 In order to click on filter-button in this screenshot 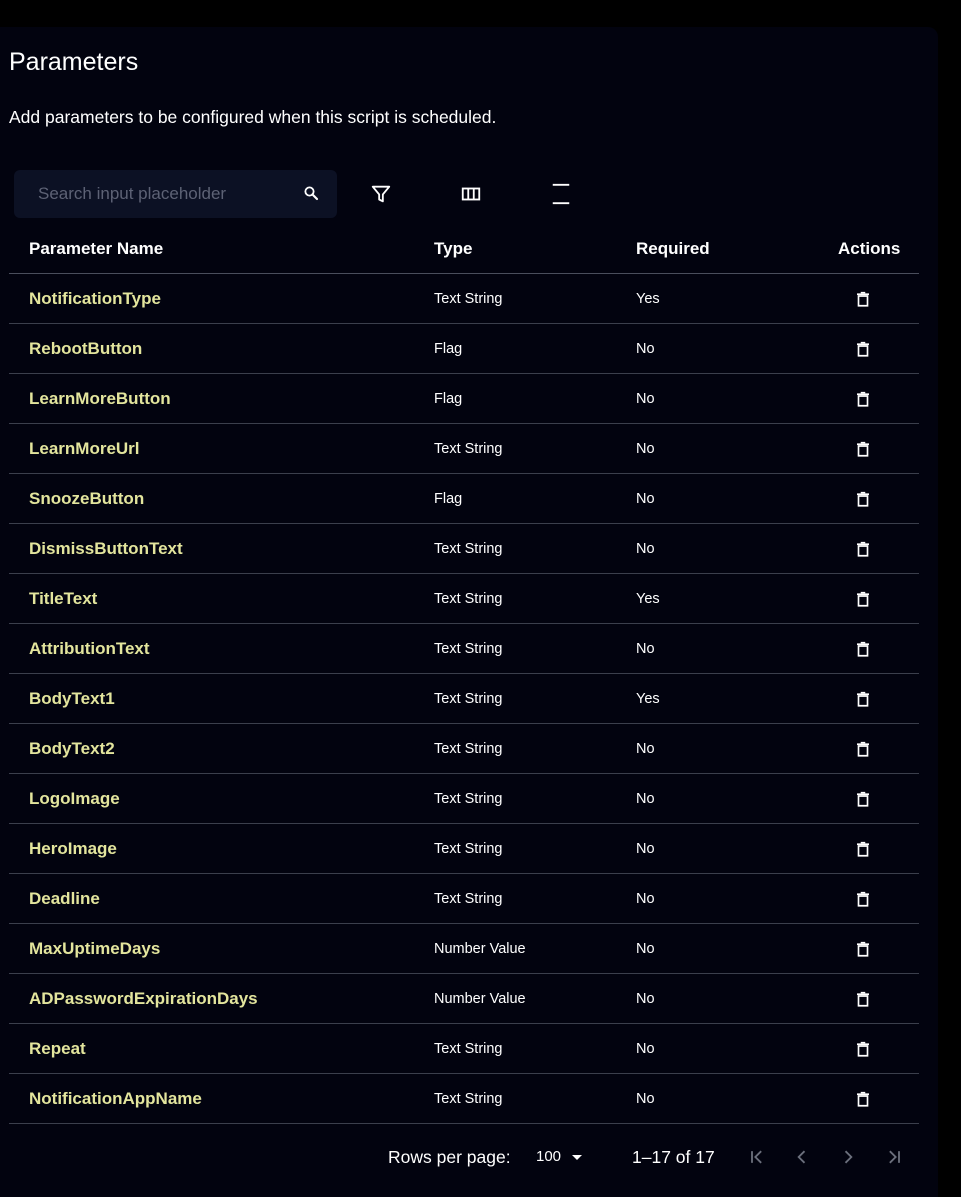, I will do `click(381, 194)`.